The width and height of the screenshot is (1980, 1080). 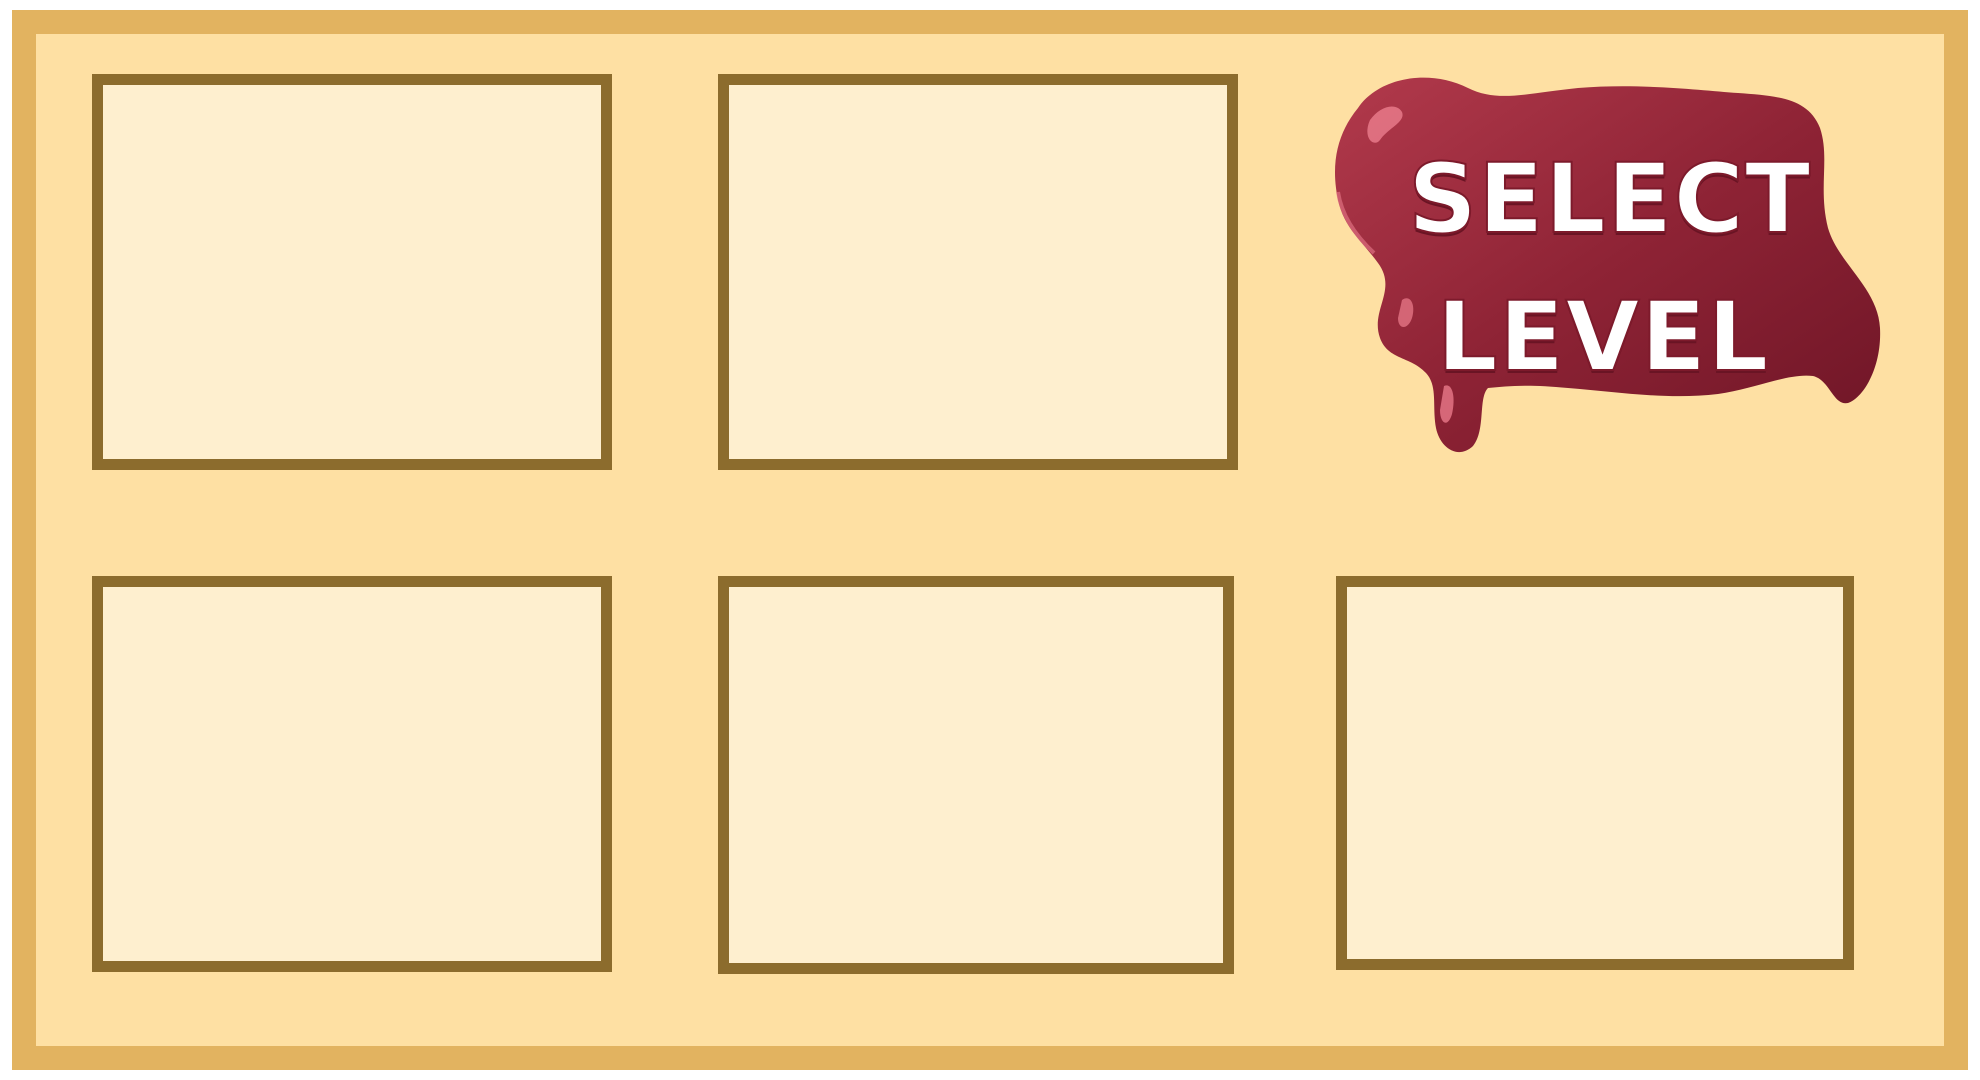 I want to click on select-level-title: SELECT LEVEL, so click(x=1603, y=268).